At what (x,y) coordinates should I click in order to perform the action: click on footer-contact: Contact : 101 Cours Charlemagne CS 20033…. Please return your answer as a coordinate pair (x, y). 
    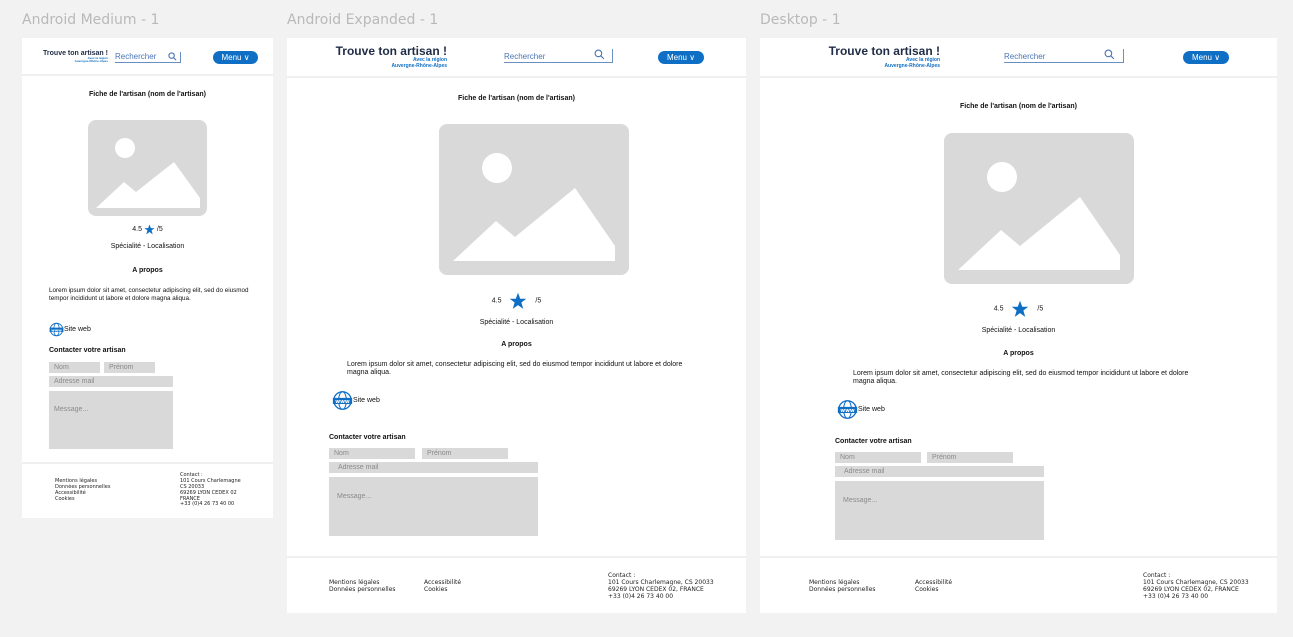
    Looking at the image, I should click on (210, 490).